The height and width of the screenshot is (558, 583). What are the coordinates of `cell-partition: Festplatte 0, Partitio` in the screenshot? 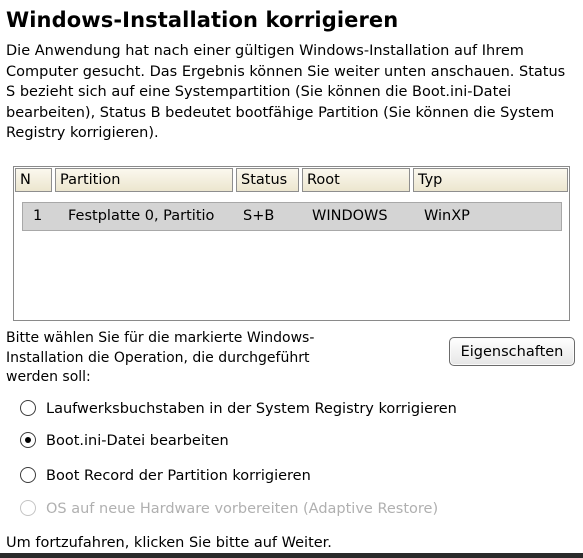 It's located at (141, 216).